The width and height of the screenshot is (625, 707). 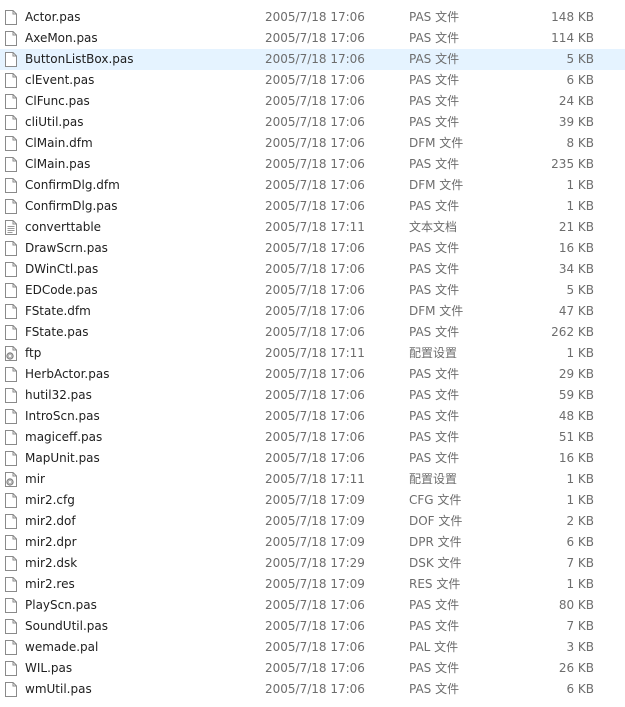 I want to click on file-row: HerbActor.pas 2005/7/18 17:06 PAS 文件 29 KB, so click(x=312, y=374).